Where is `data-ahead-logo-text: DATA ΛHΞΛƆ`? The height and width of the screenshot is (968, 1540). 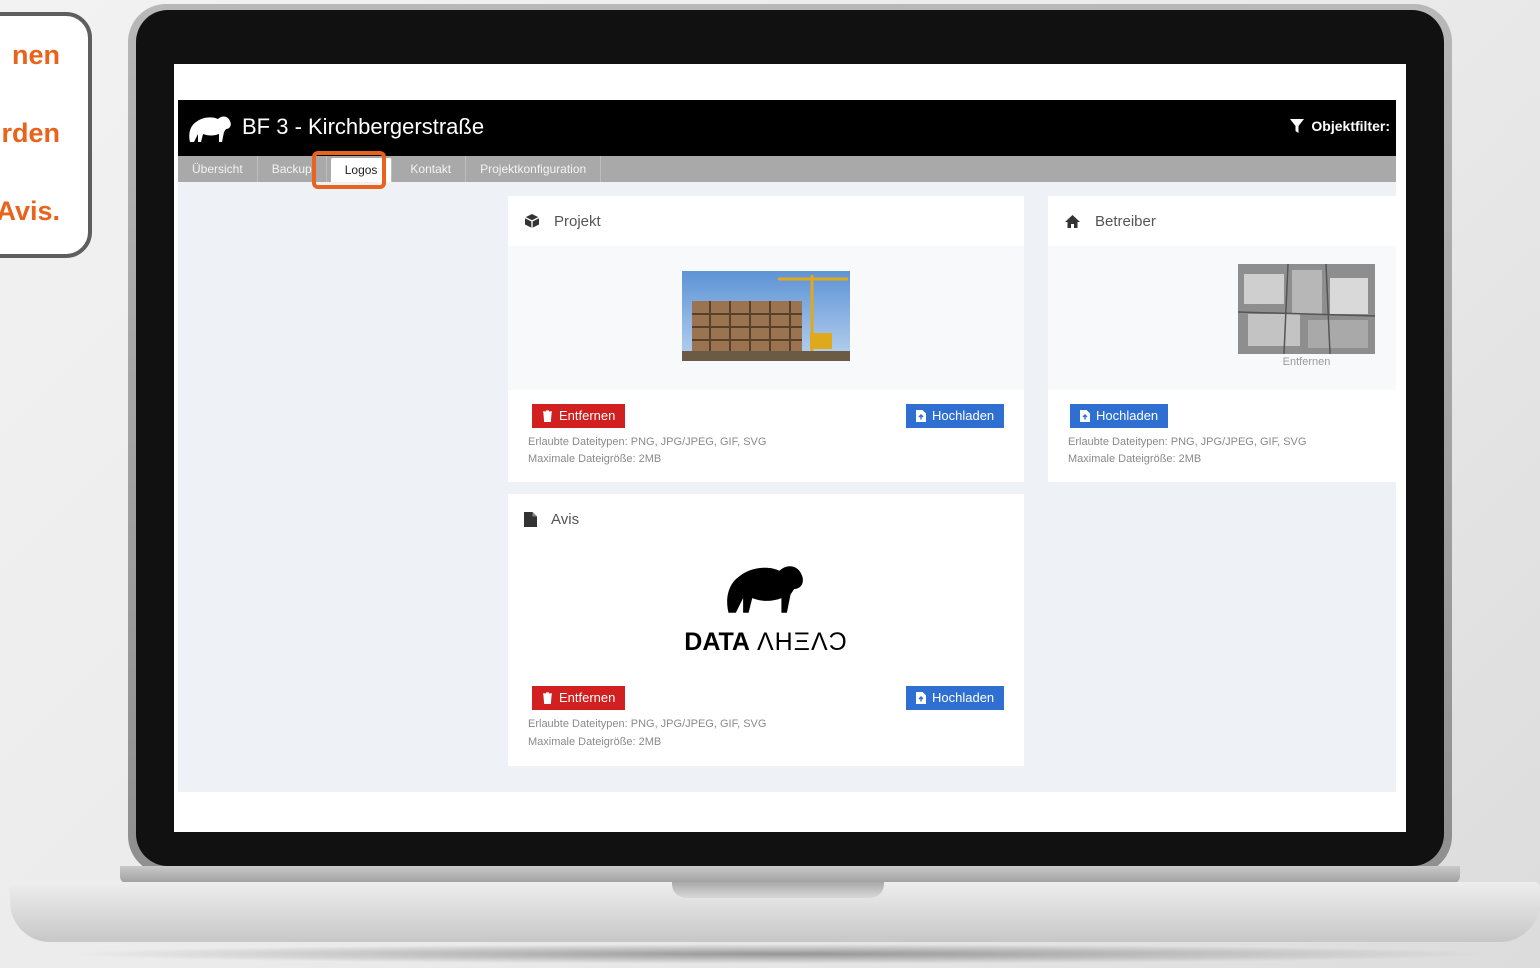 data-ahead-logo-text: DATA ΛHΞΛƆ is located at coordinates (766, 642).